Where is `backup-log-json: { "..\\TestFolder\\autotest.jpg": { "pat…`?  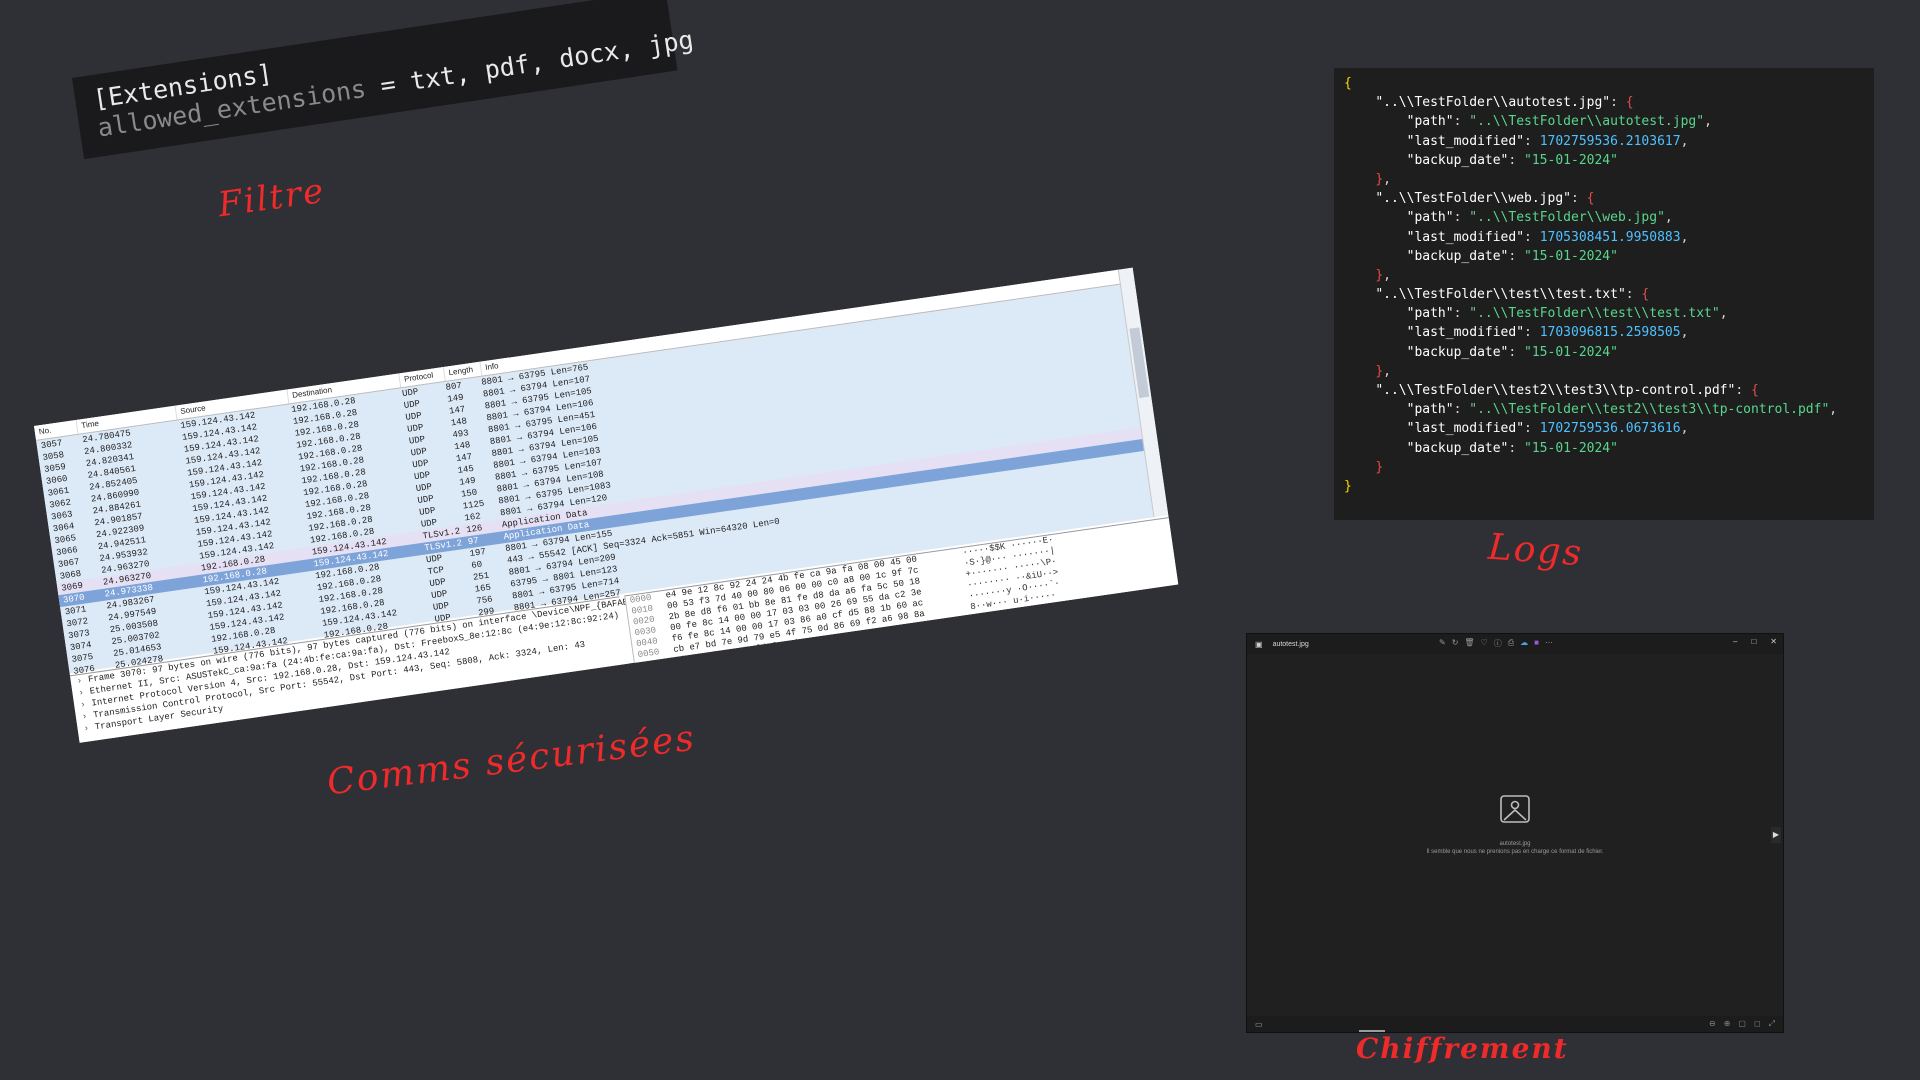
backup-log-json: { "..\\TestFolder\\autotest.jpg": { "pat… is located at coordinates (1604, 294).